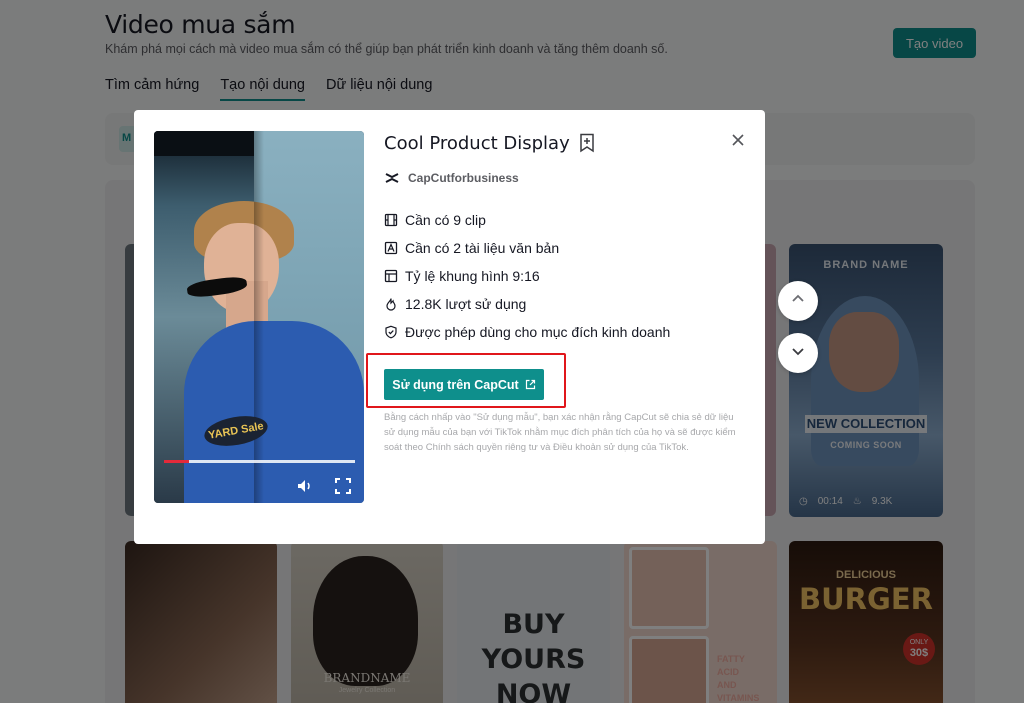  What do you see at coordinates (391, 220) in the screenshot?
I see `film-icon` at bounding box center [391, 220].